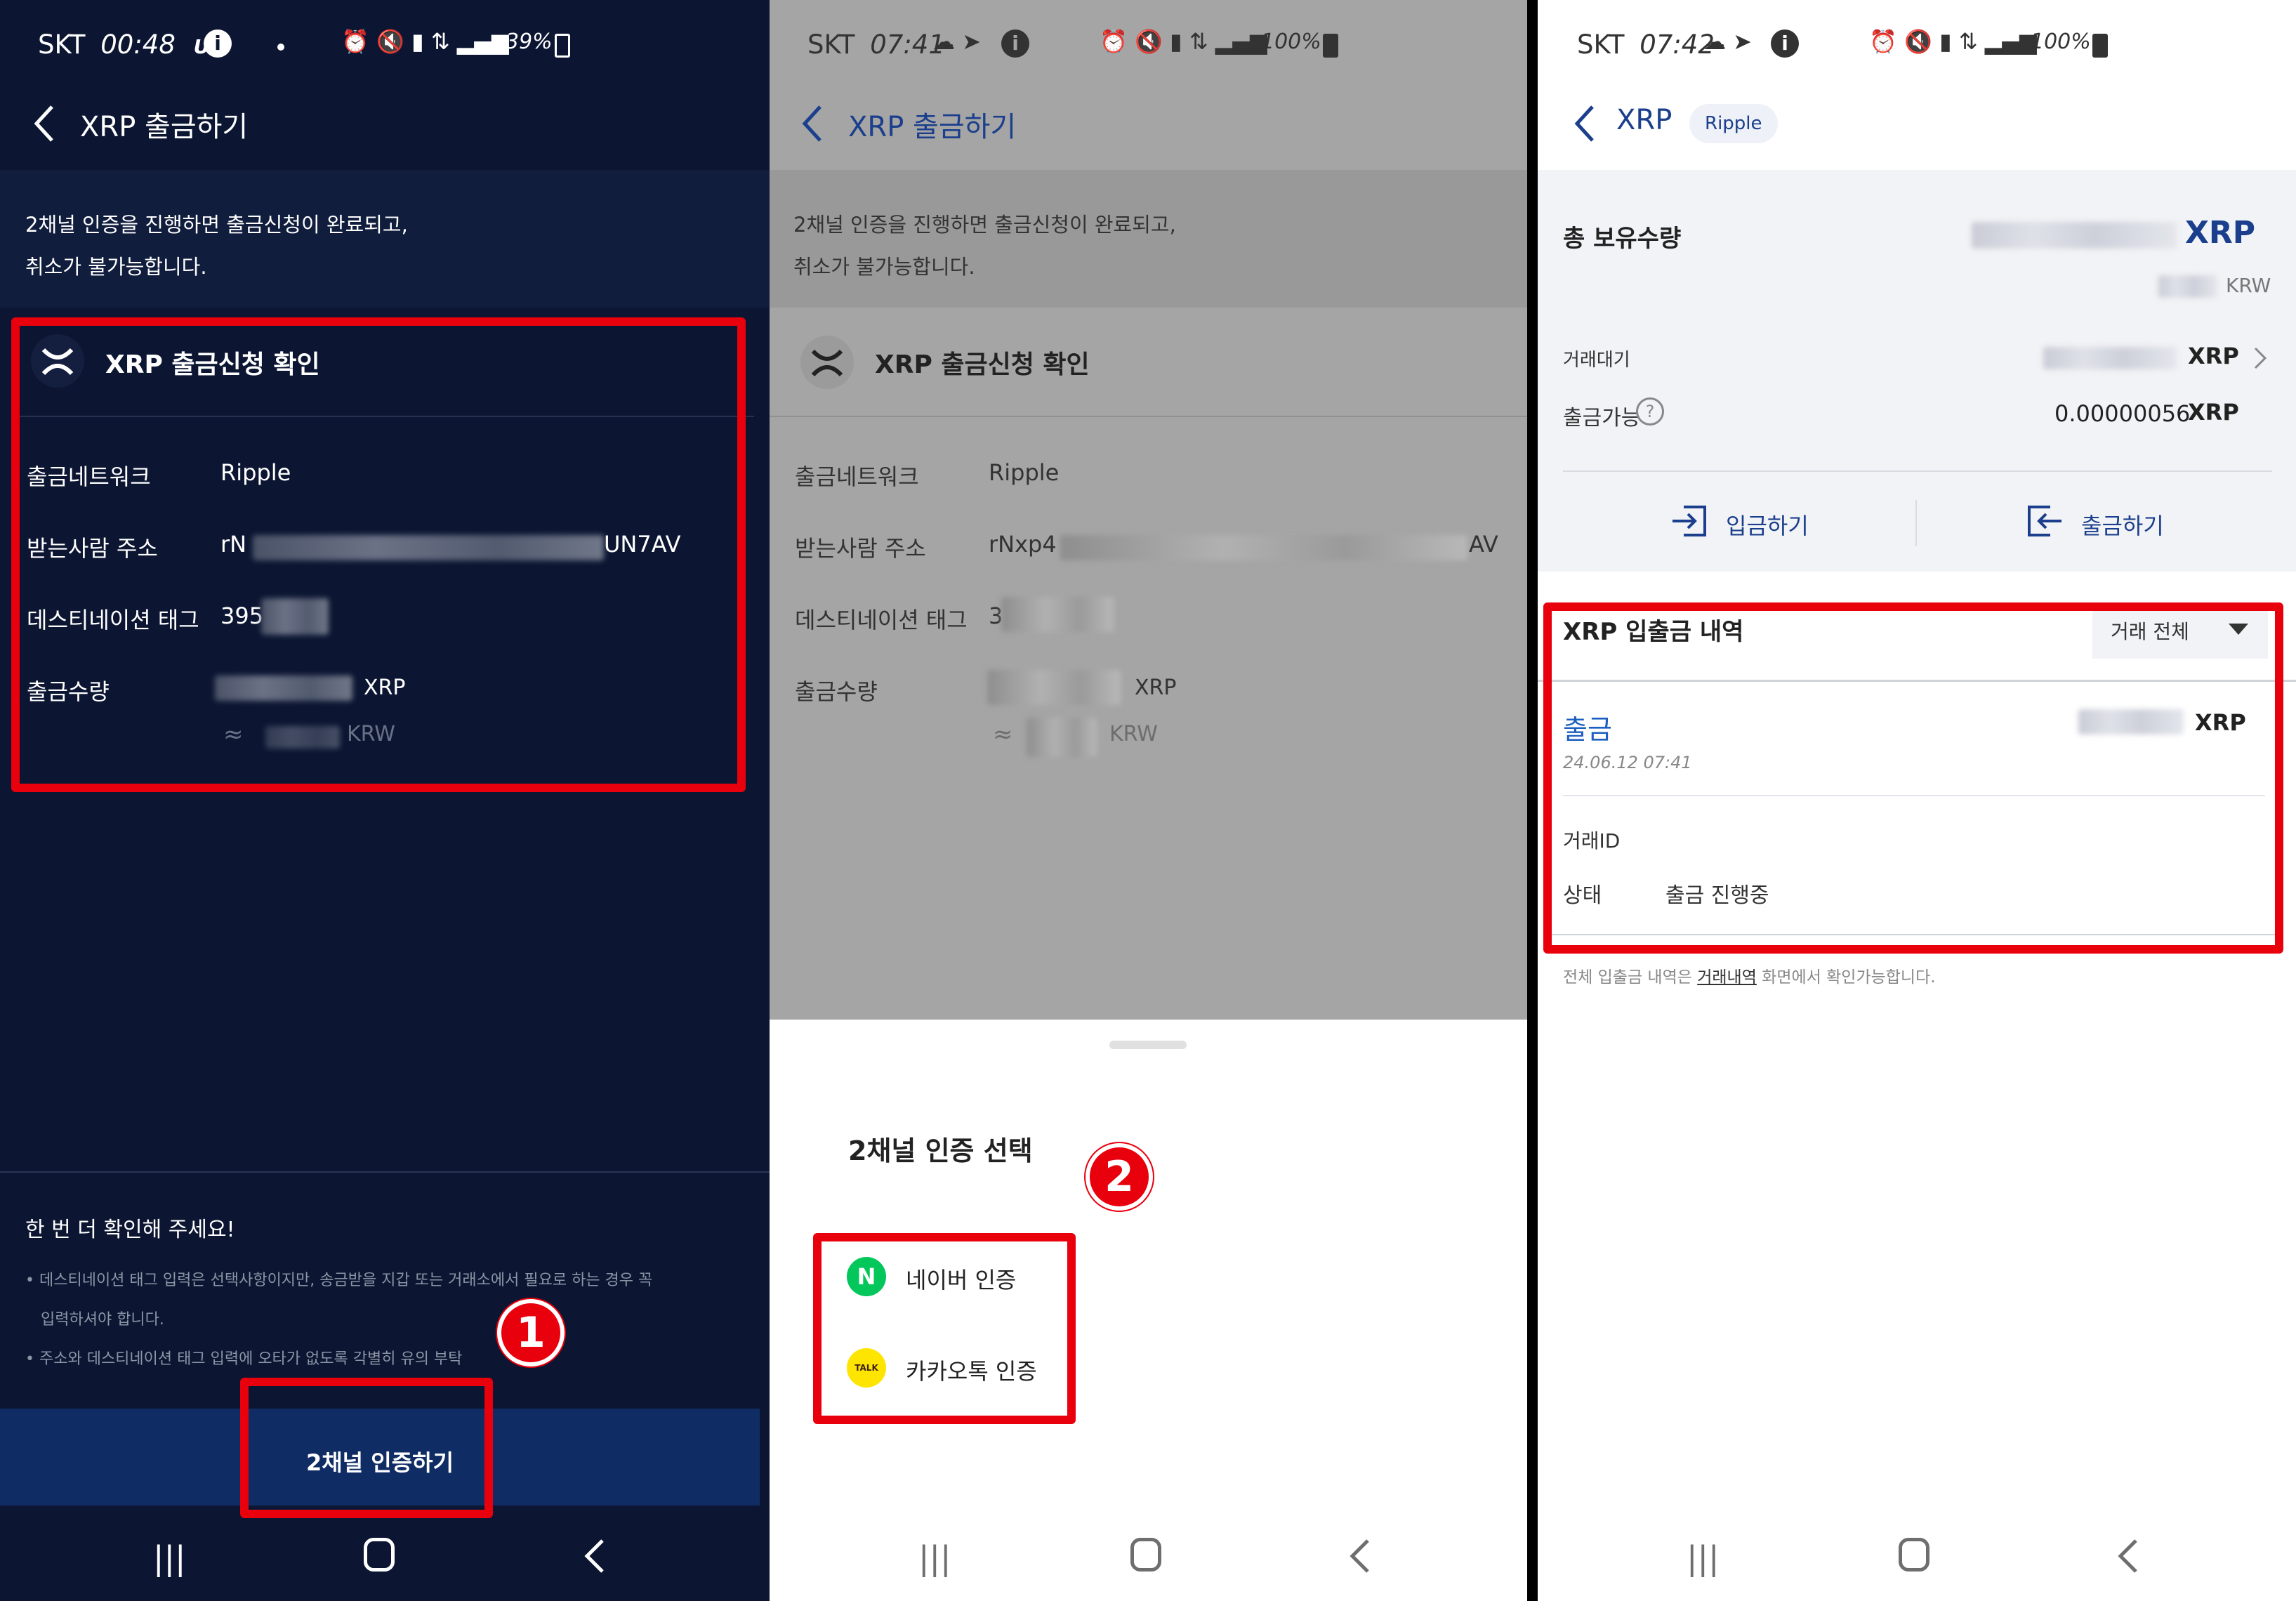 The image size is (2296, 1601). Describe the element at coordinates (1532, 800) in the screenshot. I see `panel-separator` at that location.